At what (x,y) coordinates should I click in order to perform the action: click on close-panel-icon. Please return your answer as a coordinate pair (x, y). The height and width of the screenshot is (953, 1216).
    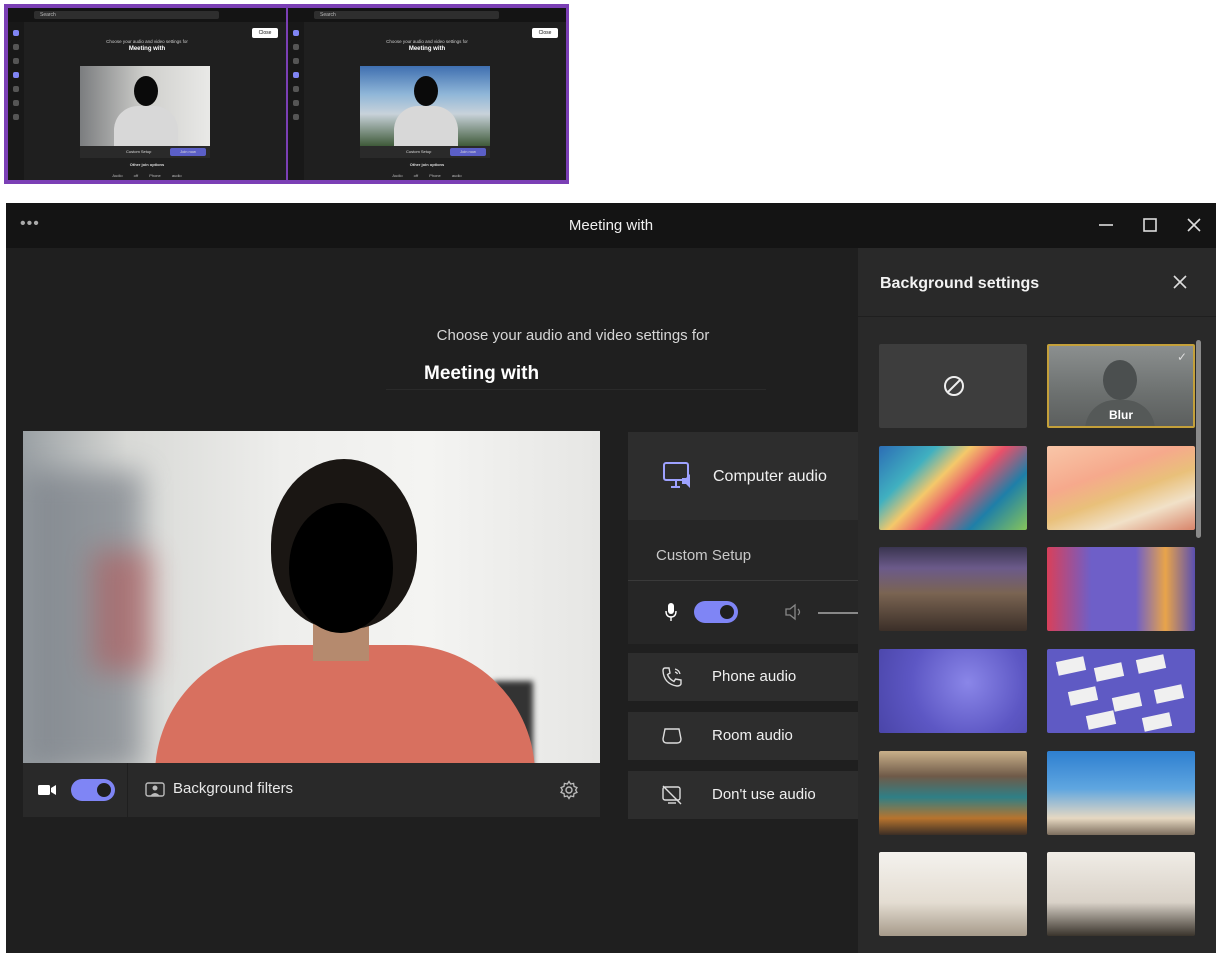
    Looking at the image, I should click on (1180, 282).